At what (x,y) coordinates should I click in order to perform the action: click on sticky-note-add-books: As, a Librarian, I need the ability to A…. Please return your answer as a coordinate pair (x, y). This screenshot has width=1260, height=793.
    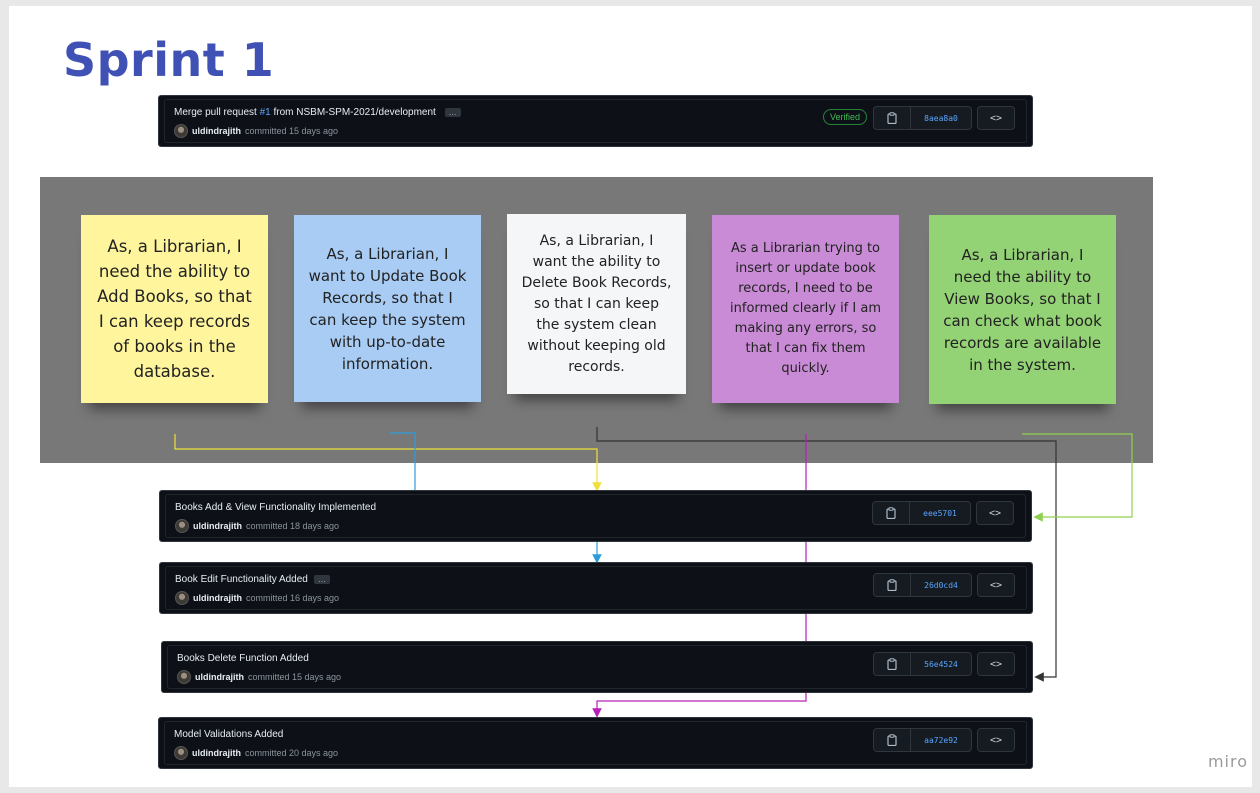
    Looking at the image, I should click on (174, 309).